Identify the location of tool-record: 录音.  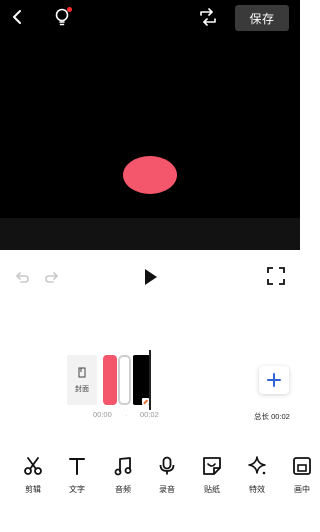
(167, 473).